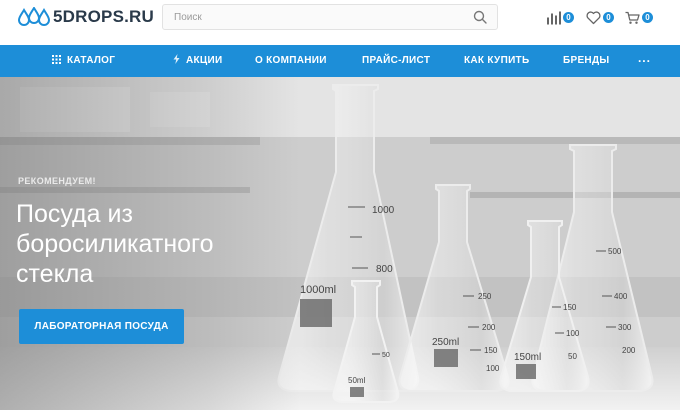 Image resolution: width=680 pixels, height=410 pixels. I want to click on svg-text: 250, so click(485, 296).